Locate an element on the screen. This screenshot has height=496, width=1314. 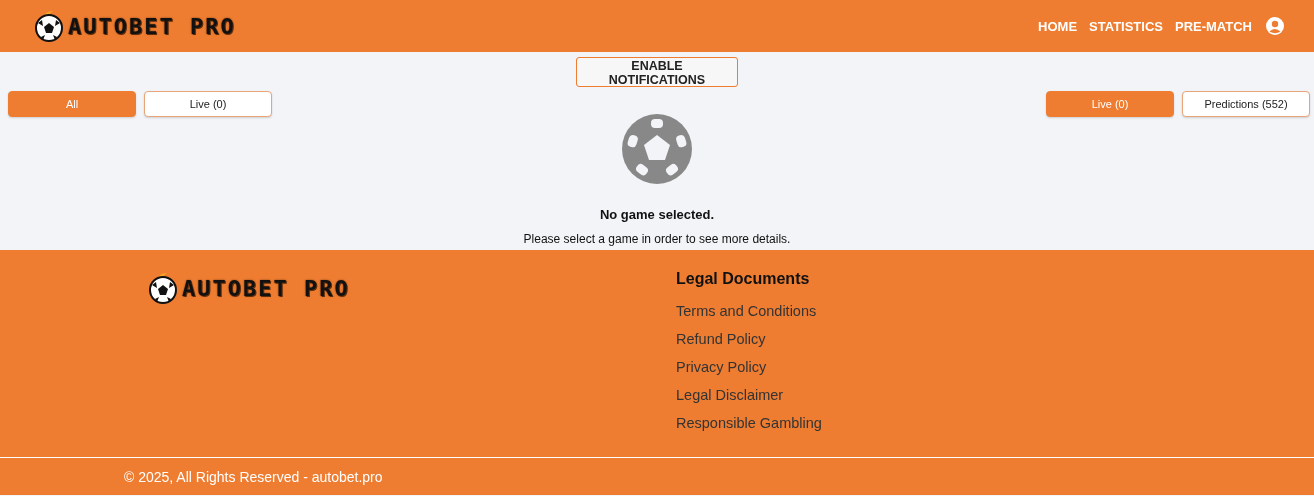
user-account-icon is located at coordinates (1275, 26).